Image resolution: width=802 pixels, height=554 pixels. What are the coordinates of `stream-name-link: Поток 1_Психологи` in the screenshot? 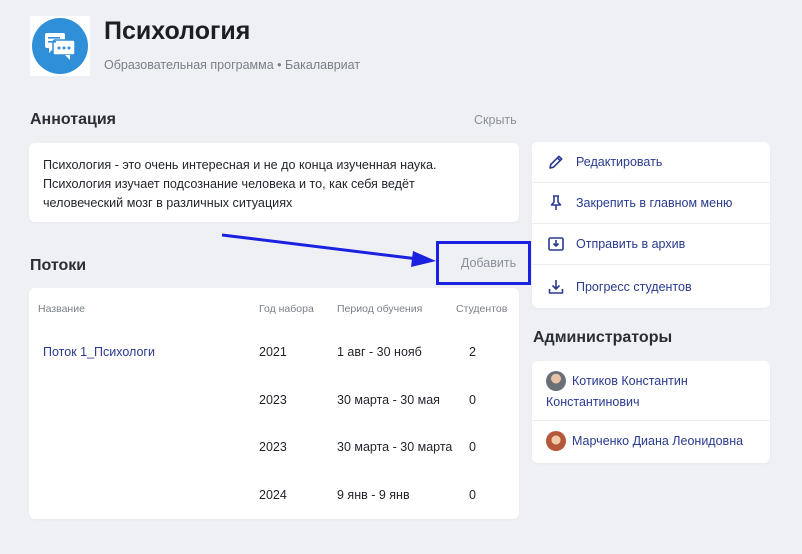 It's located at (99, 352).